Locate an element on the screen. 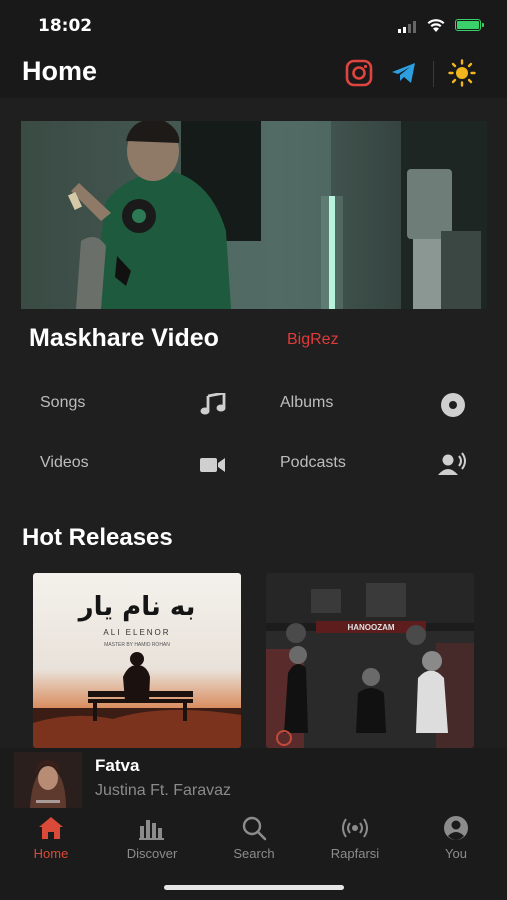  disc-icon is located at coordinates (453, 405).